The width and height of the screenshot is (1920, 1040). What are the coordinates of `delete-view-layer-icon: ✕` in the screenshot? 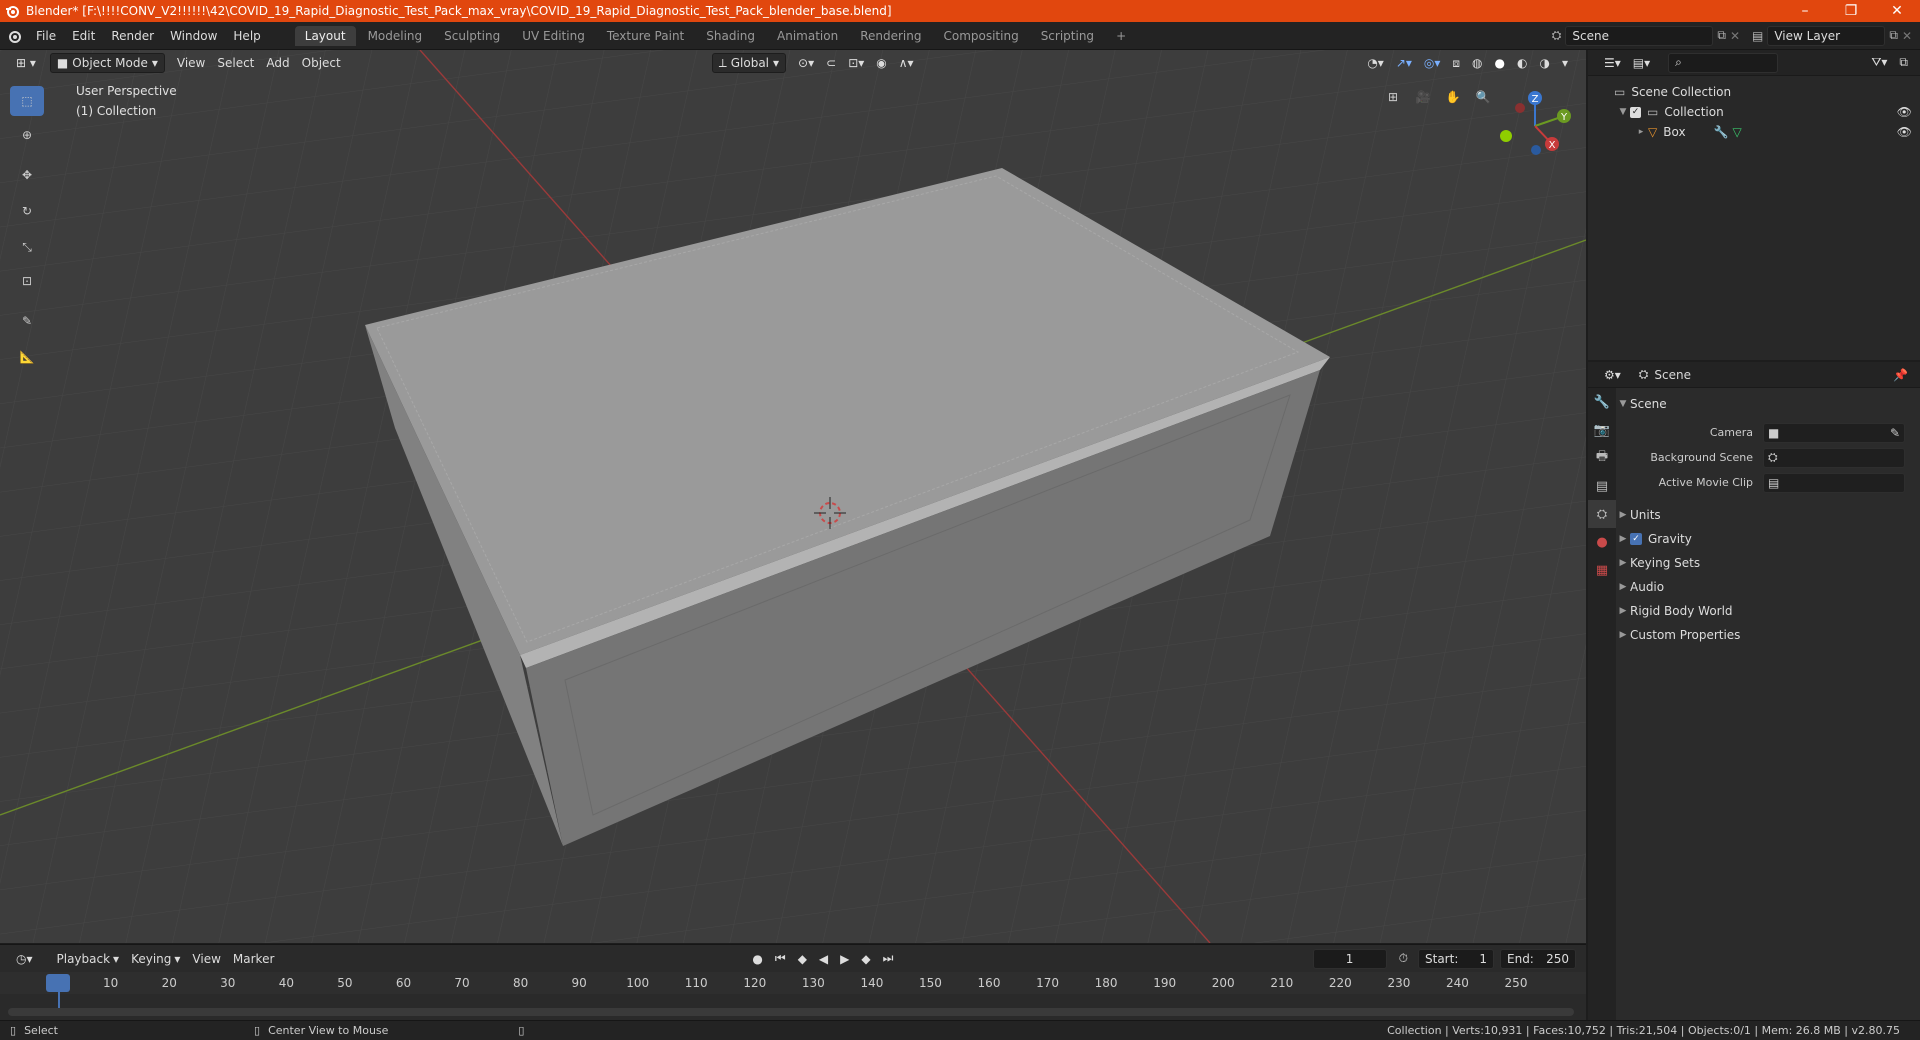 It's located at (1907, 36).